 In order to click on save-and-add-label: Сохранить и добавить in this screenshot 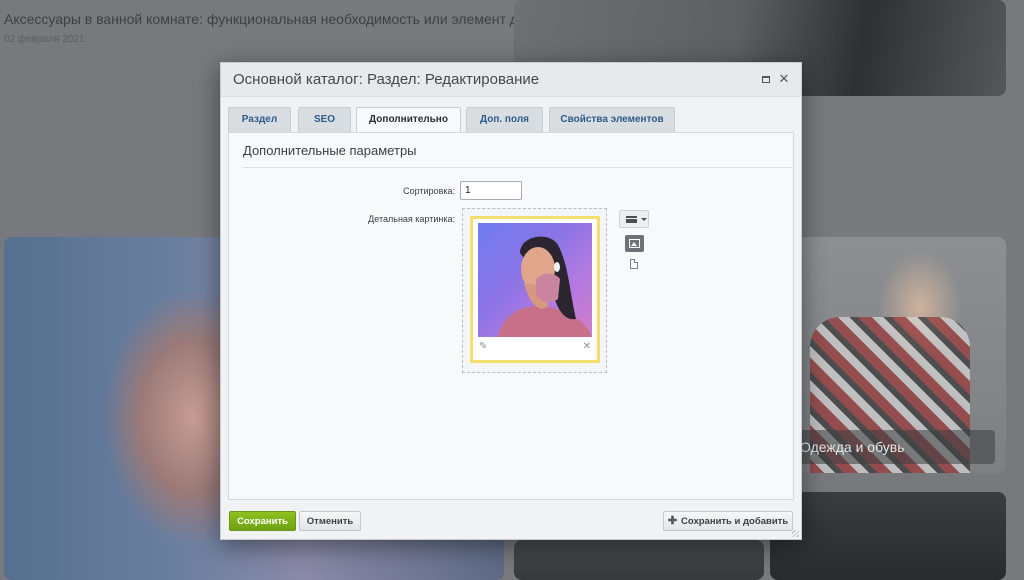, I will do `click(735, 521)`.